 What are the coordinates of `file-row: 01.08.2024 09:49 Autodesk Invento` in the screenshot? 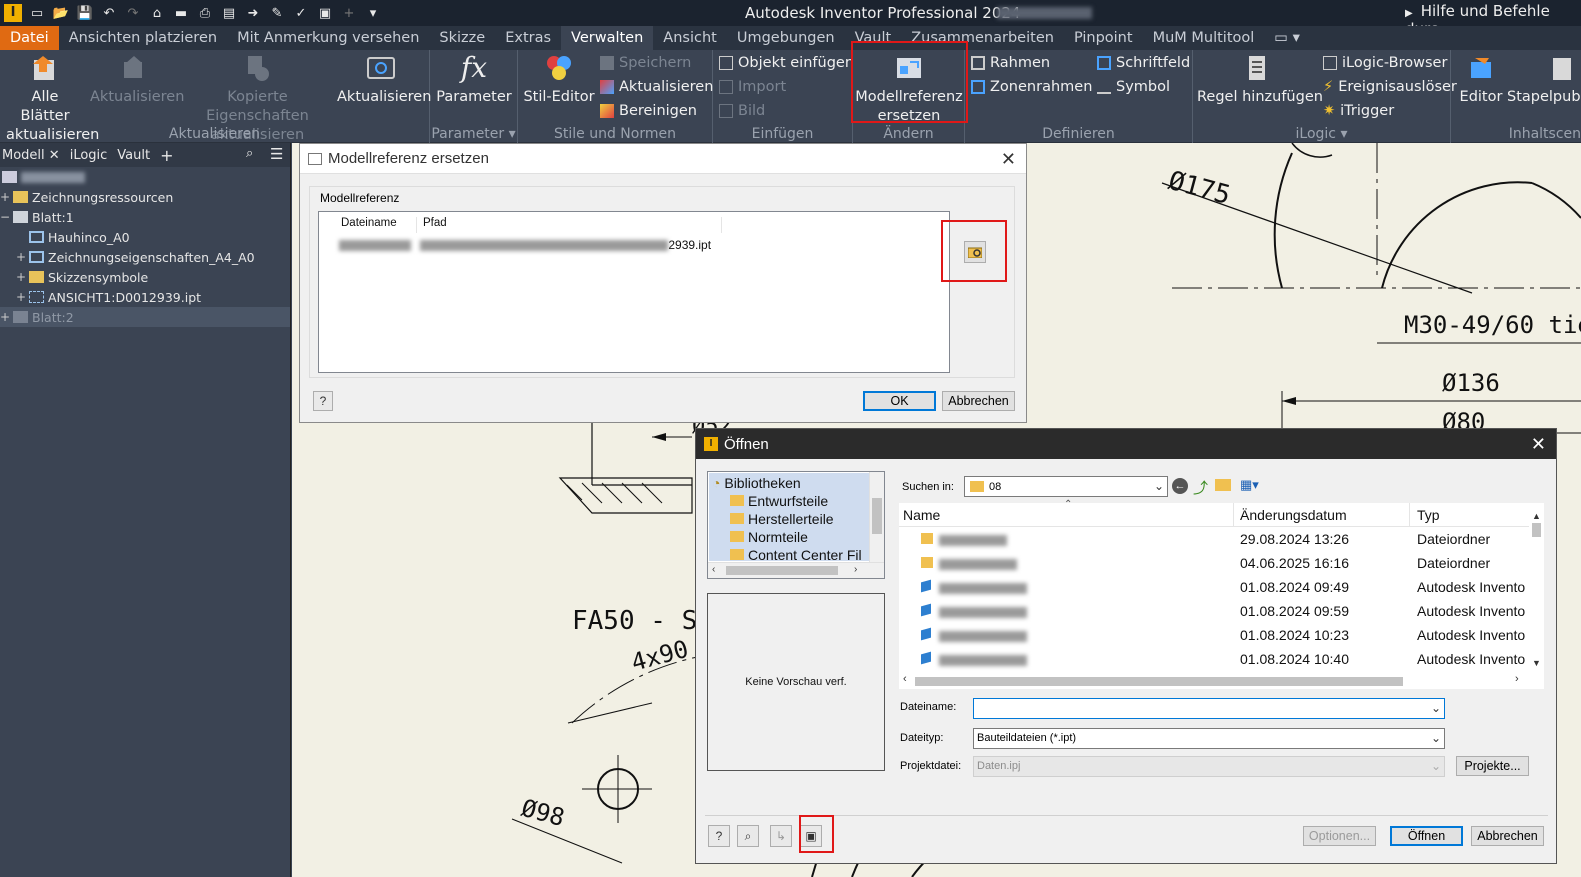 It's located at (1219, 587).